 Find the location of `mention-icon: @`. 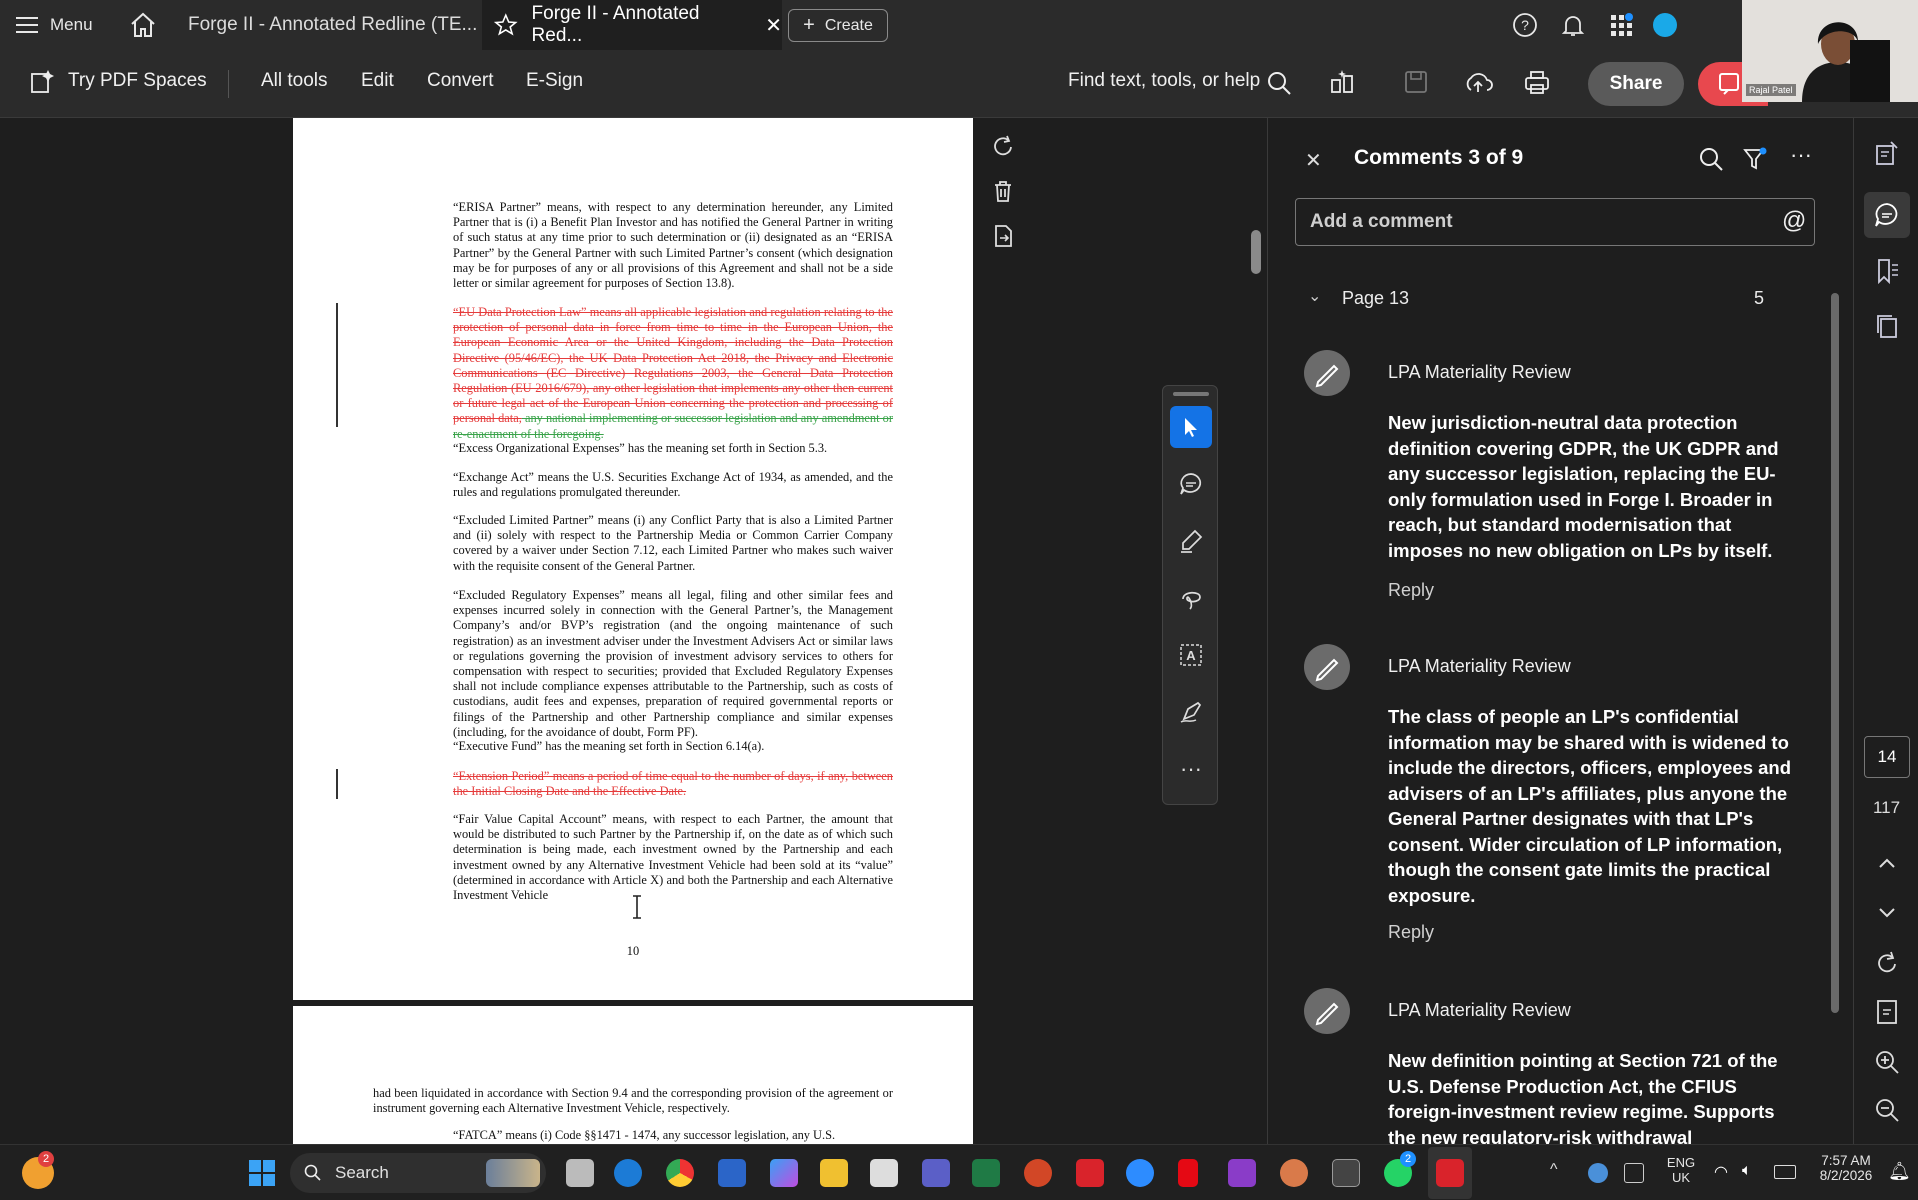

mention-icon: @ is located at coordinates (1794, 221).